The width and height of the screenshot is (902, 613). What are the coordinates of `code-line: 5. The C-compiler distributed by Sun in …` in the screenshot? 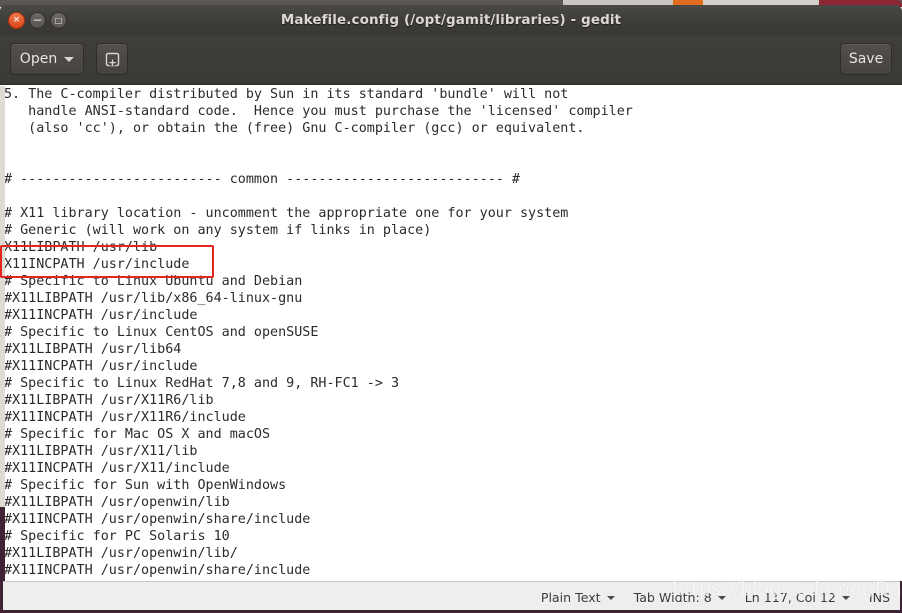 It's located at (286, 94).